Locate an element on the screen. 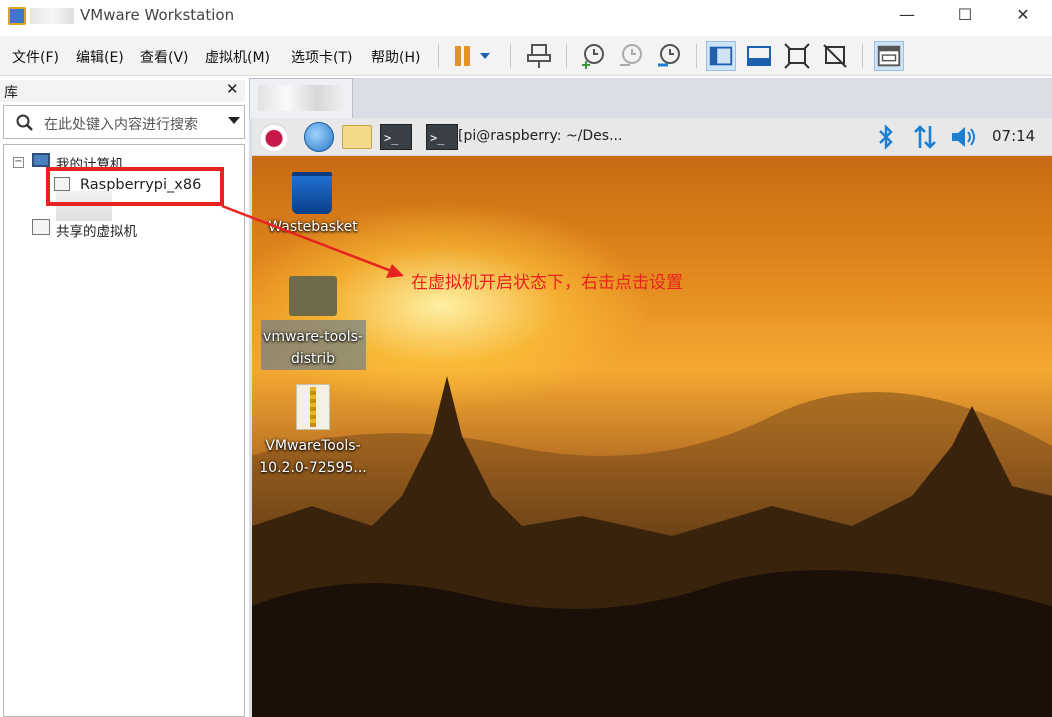 The width and height of the screenshot is (1052, 717). bluetooth-icon is located at coordinates (886, 137).